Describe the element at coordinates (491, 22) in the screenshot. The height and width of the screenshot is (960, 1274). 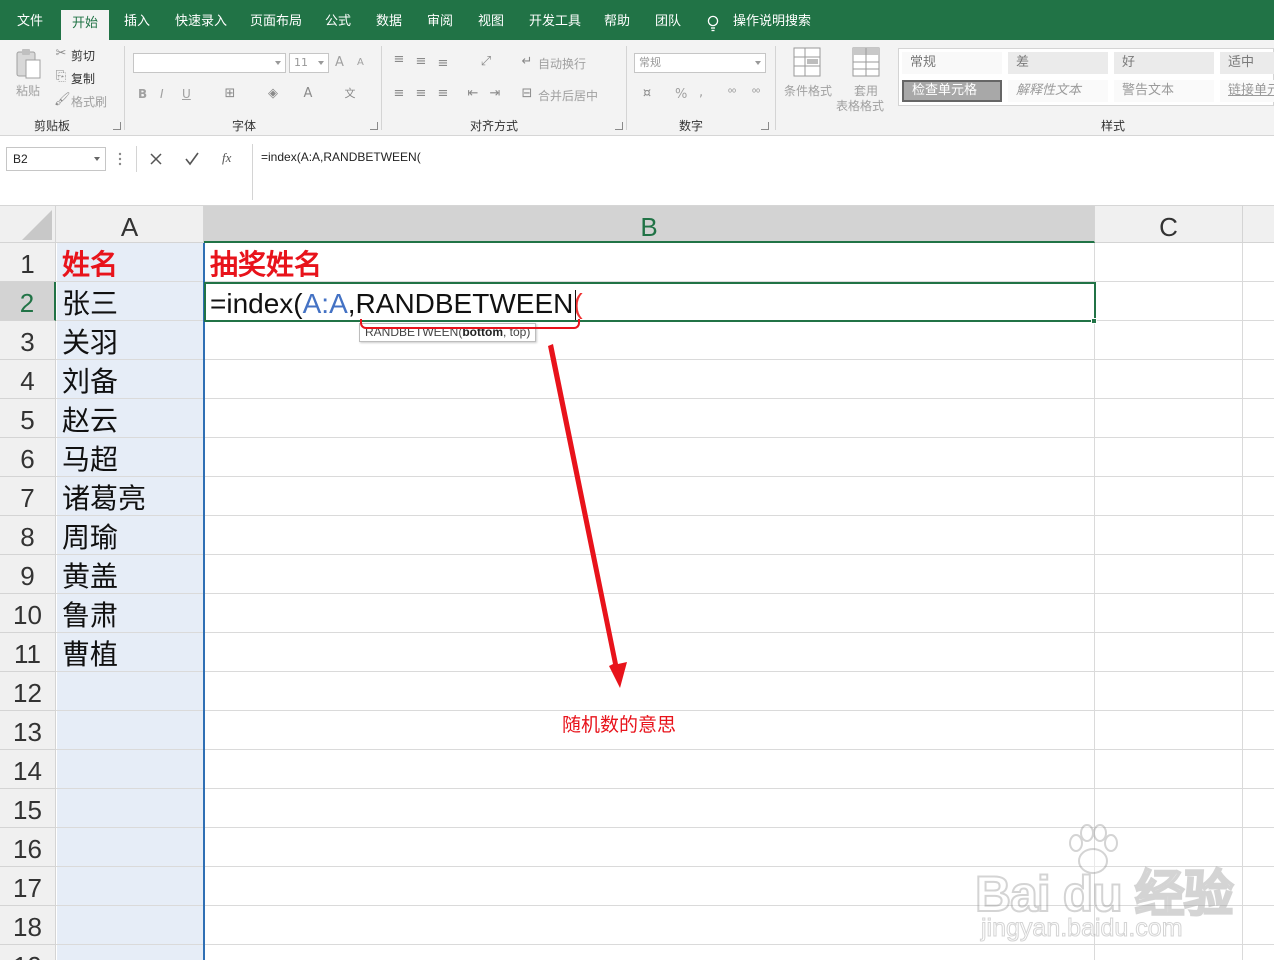
I see `tab-view: 视图` at that location.